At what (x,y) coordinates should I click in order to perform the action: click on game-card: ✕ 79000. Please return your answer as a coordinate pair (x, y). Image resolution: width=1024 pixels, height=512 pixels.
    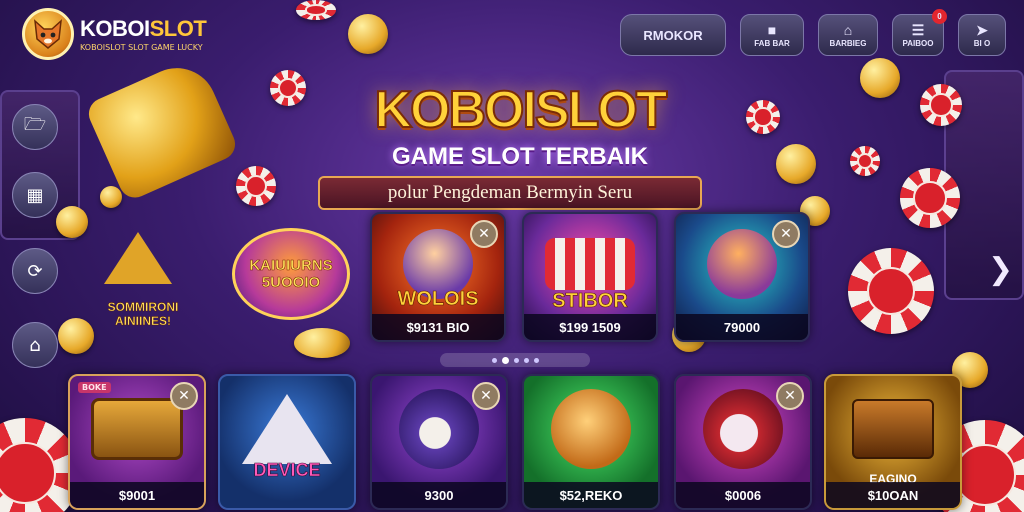
    Looking at the image, I should click on (742, 277).